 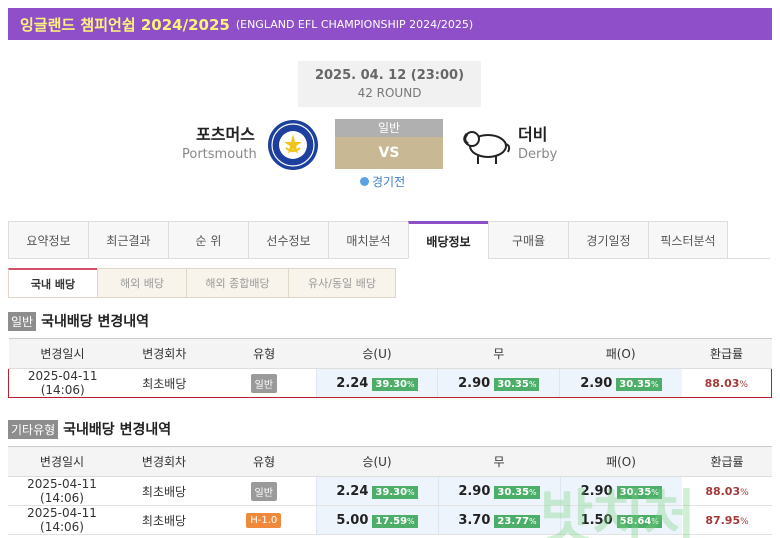 What do you see at coordinates (293, 145) in the screenshot?
I see `portsmouth-crest-icon` at bounding box center [293, 145].